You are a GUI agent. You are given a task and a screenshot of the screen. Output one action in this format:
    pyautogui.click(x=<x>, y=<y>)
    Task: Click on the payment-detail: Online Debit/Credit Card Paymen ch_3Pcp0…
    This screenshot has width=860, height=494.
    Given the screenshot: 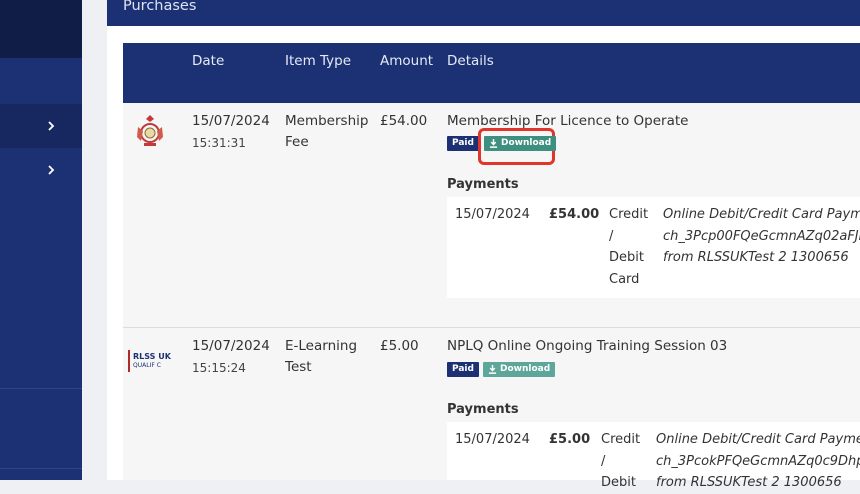 What is the action you would take?
    pyautogui.click(x=761, y=236)
    